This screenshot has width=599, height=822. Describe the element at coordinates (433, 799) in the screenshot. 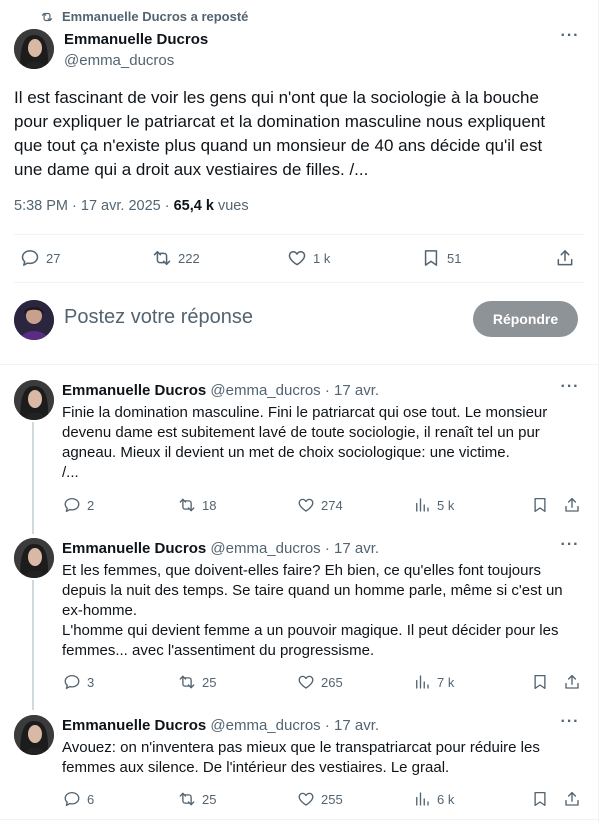

I see `views-button: 6 k` at that location.